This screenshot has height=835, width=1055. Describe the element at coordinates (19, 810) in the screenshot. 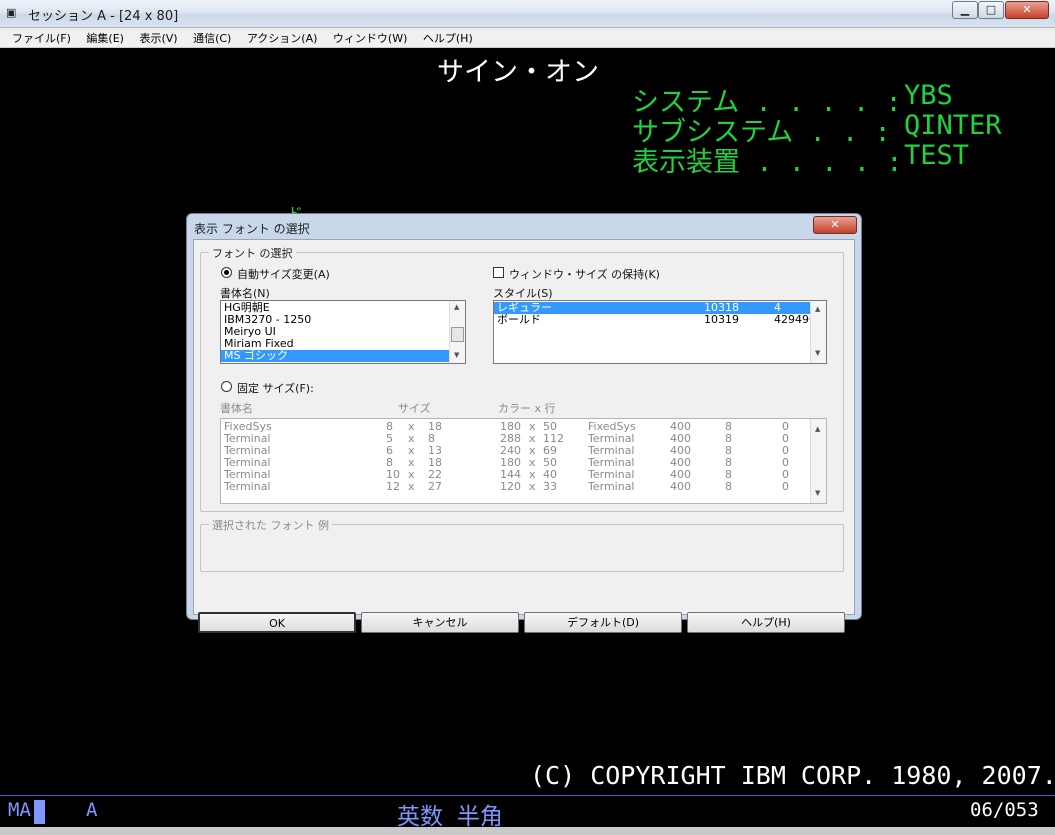

I see `status-mode: MA` at that location.